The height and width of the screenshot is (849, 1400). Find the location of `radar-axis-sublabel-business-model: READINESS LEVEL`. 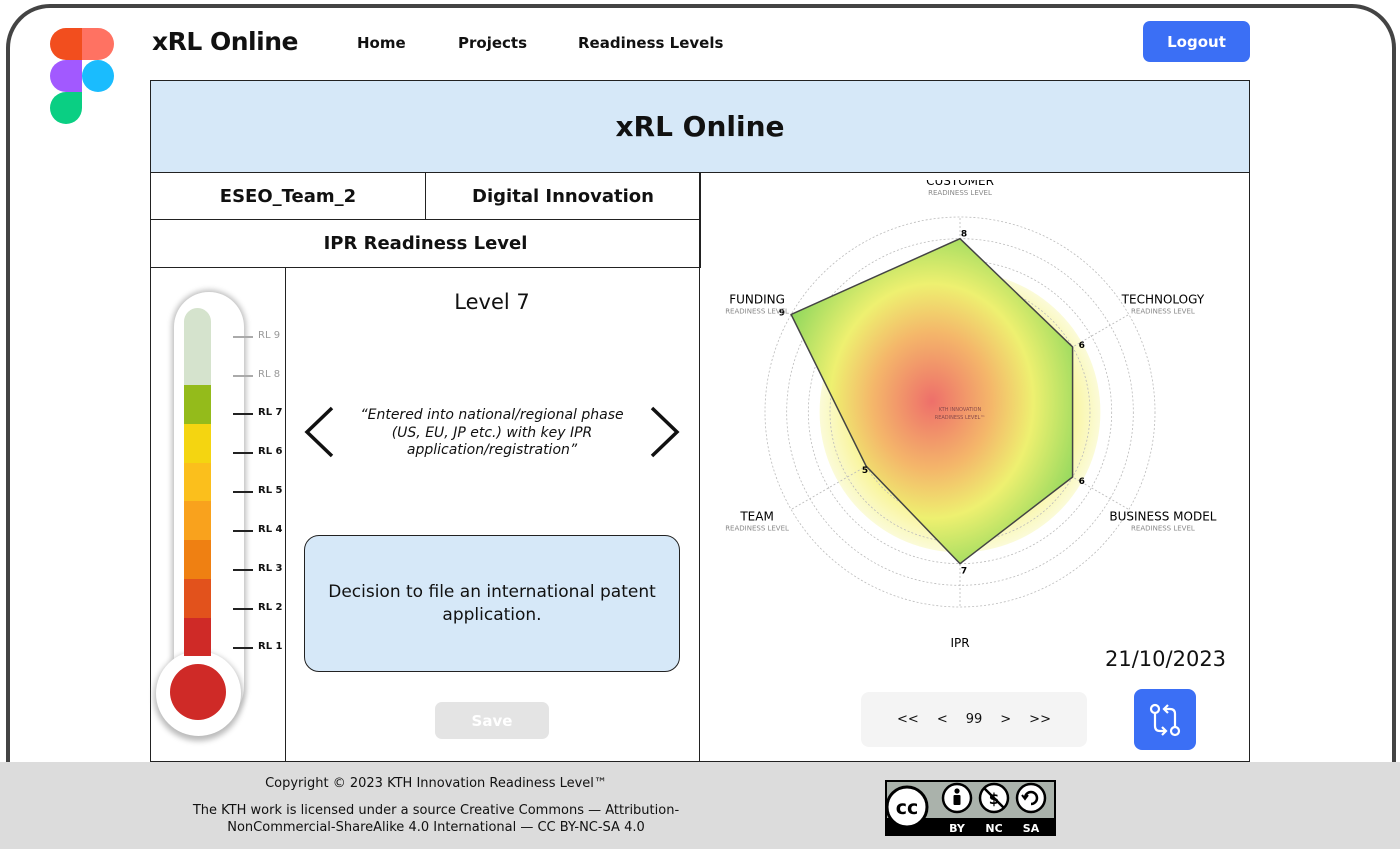

radar-axis-sublabel-business-model: READINESS LEVEL is located at coordinates (1163, 529).